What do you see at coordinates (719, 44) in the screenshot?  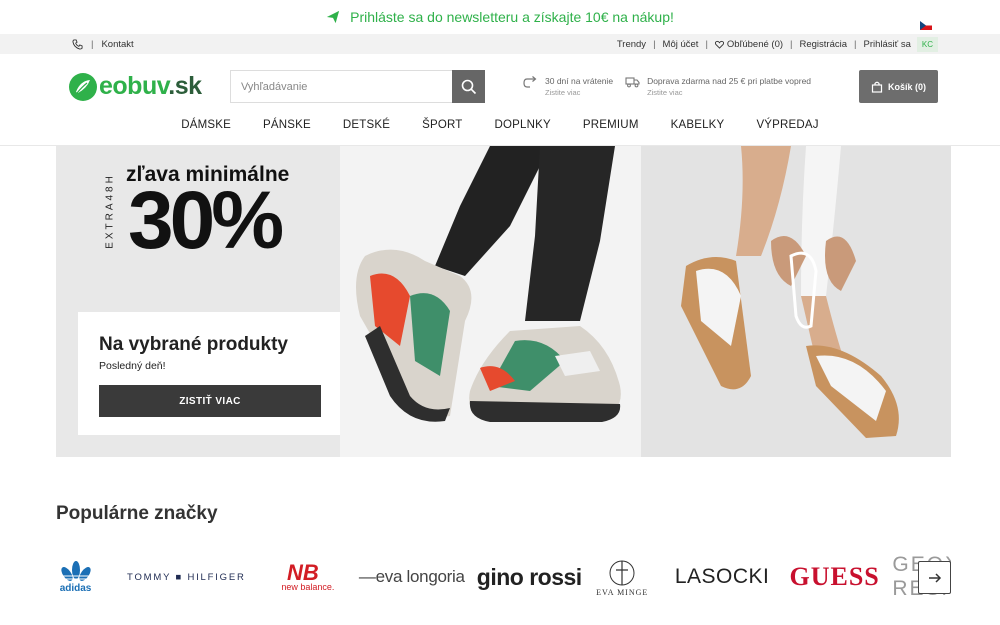 I see `heart-icon` at bounding box center [719, 44].